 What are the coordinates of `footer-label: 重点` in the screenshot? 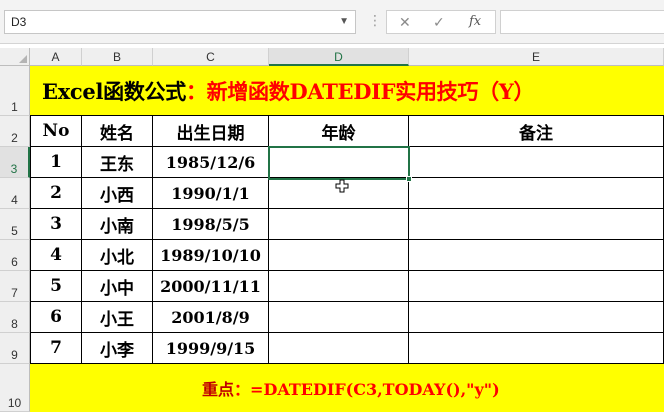 It's located at (218, 389).